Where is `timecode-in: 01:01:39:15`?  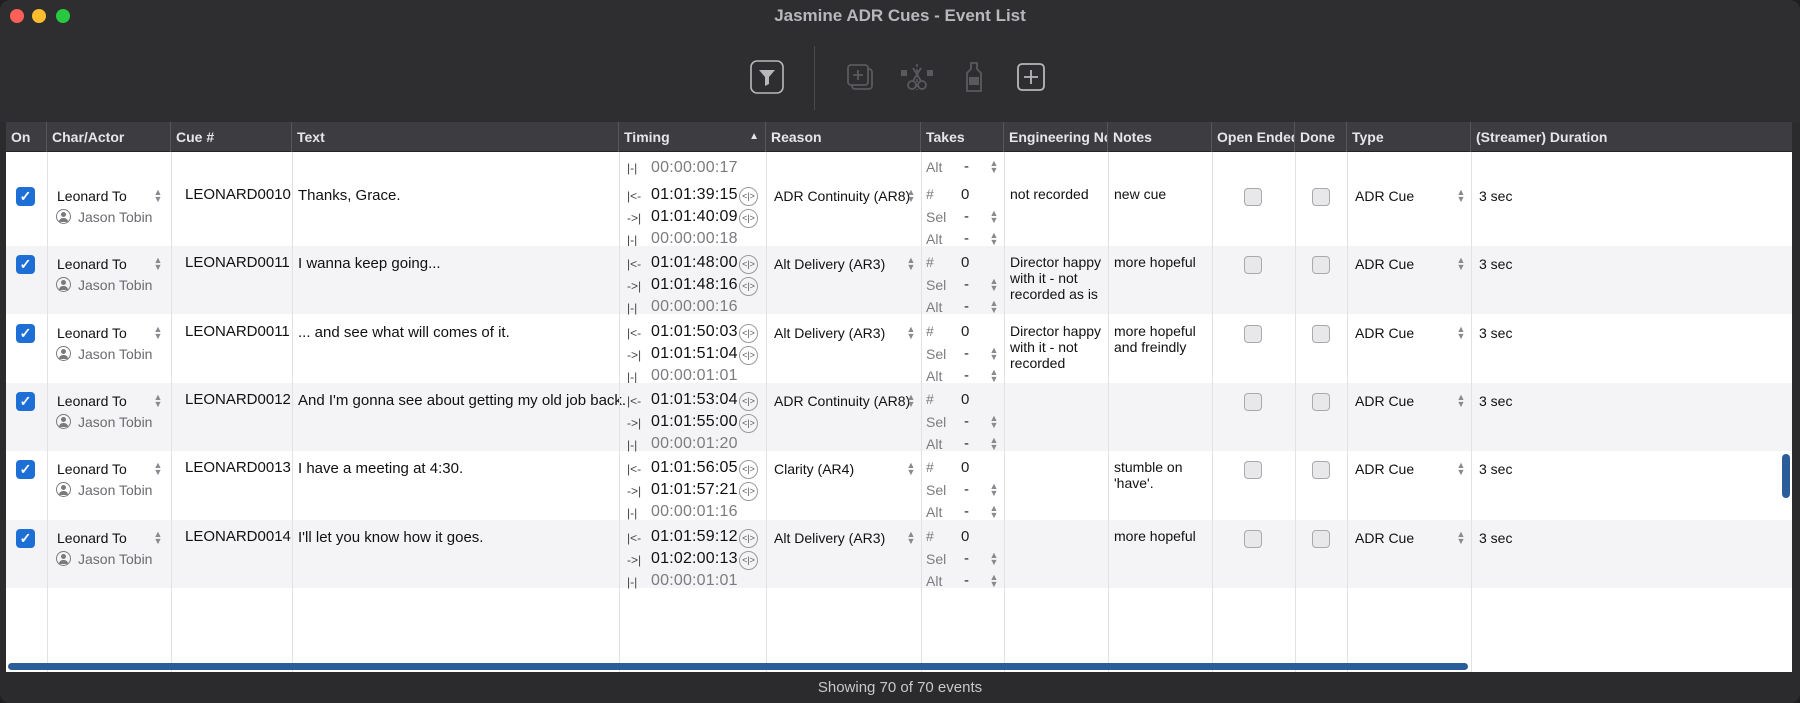 timecode-in: 01:01:39:15 is located at coordinates (694, 195).